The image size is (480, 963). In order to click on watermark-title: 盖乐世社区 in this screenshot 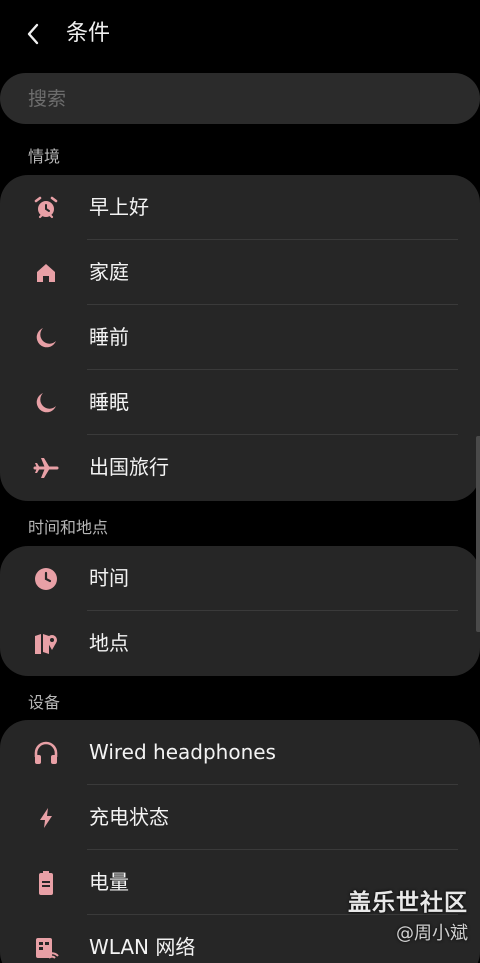, I will do `click(408, 903)`.